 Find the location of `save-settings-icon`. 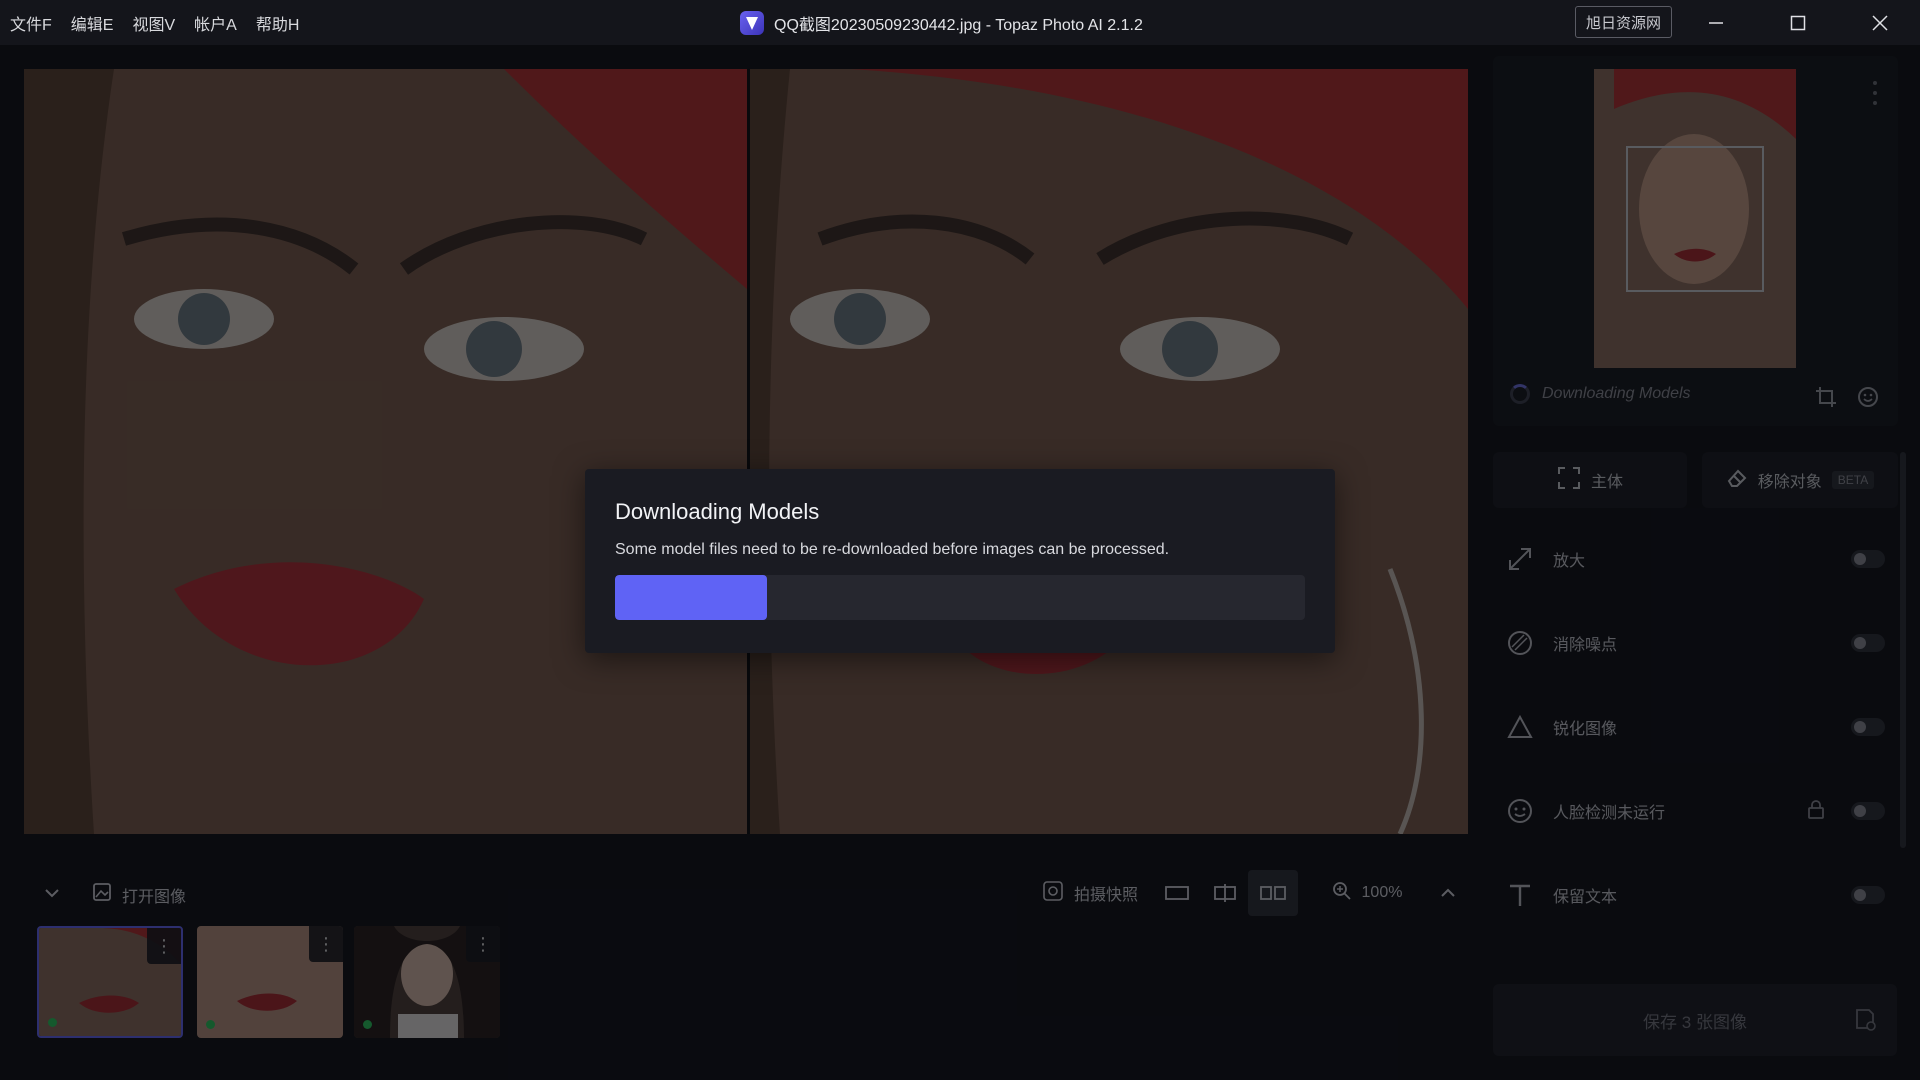

save-settings-icon is located at coordinates (1866, 1022).